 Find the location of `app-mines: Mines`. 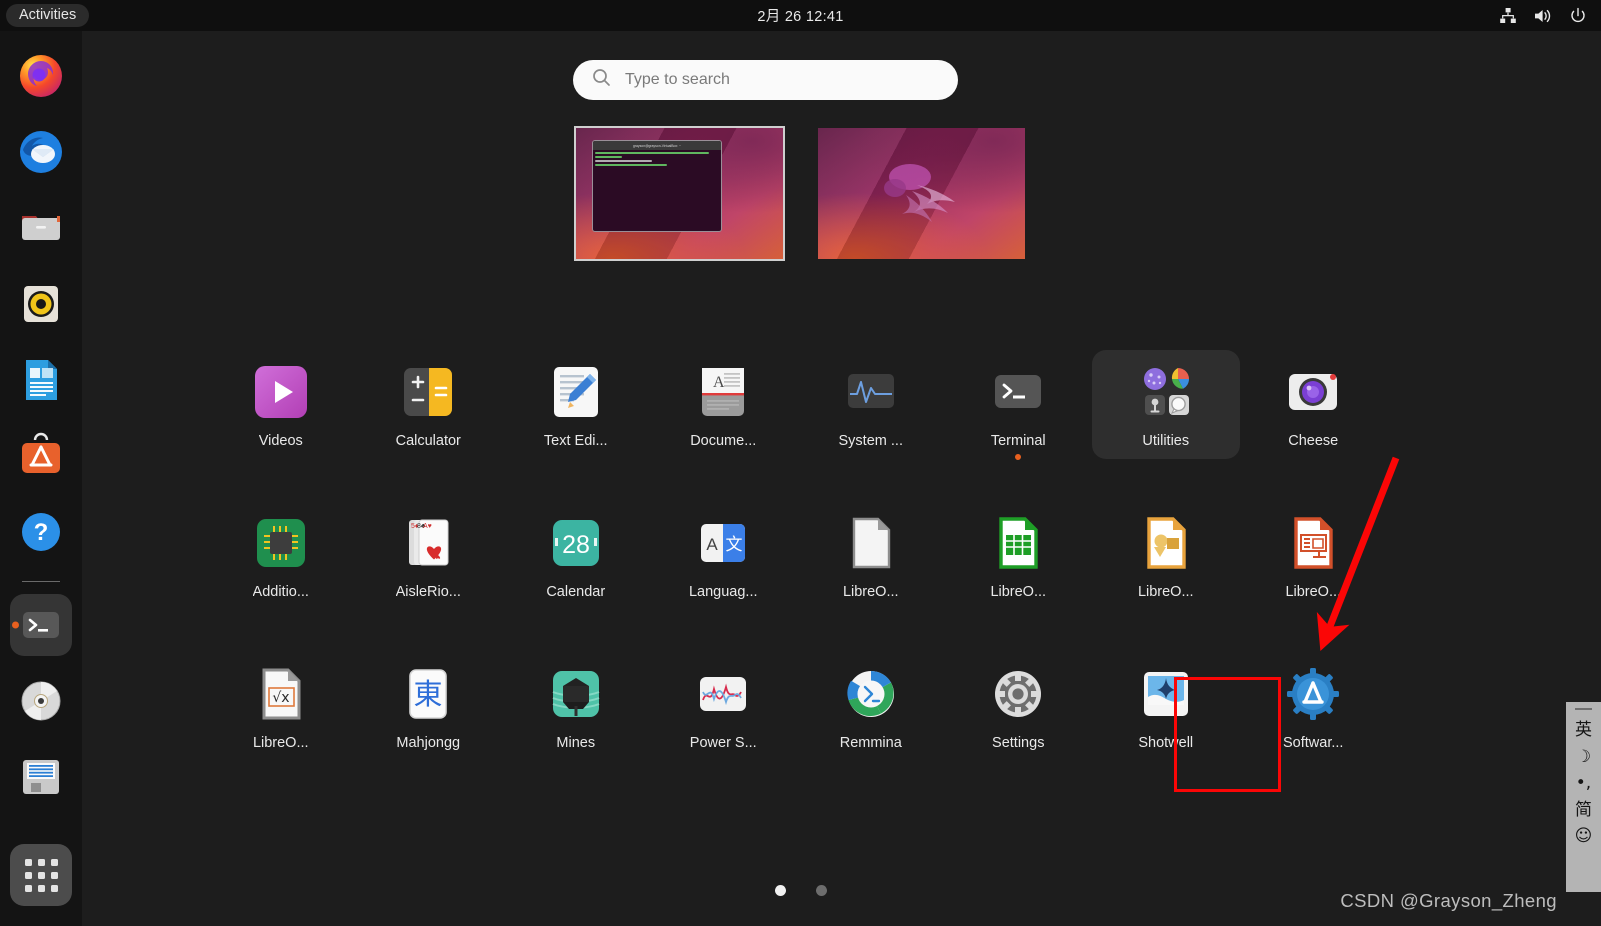

app-mines: Mines is located at coordinates (576, 706).